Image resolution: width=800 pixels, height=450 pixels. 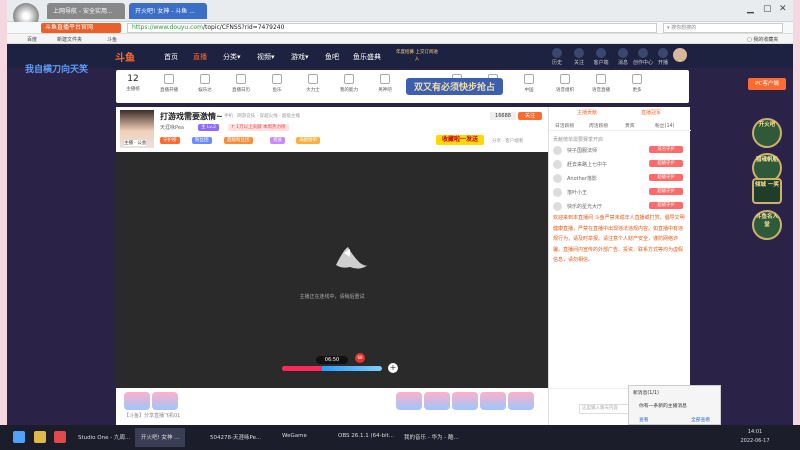 I want to click on nav-history: 历史, so click(x=557, y=57).